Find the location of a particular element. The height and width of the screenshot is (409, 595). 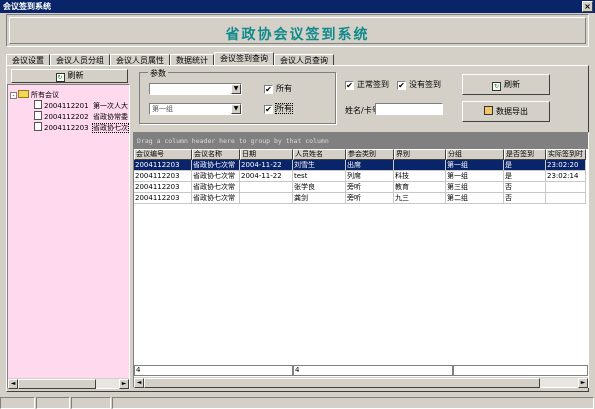

close-button: × is located at coordinates (587, 6).